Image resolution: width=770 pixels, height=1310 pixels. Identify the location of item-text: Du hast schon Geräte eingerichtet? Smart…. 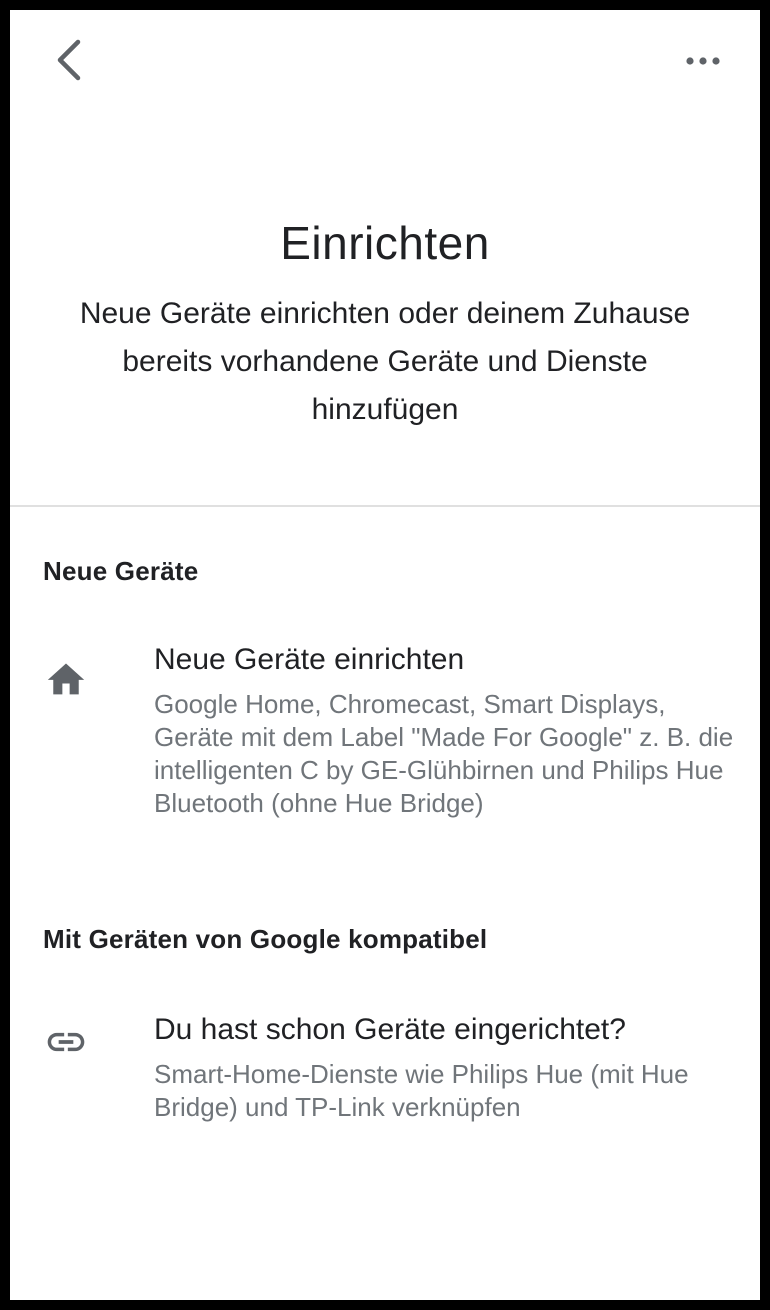
(444, 1067).